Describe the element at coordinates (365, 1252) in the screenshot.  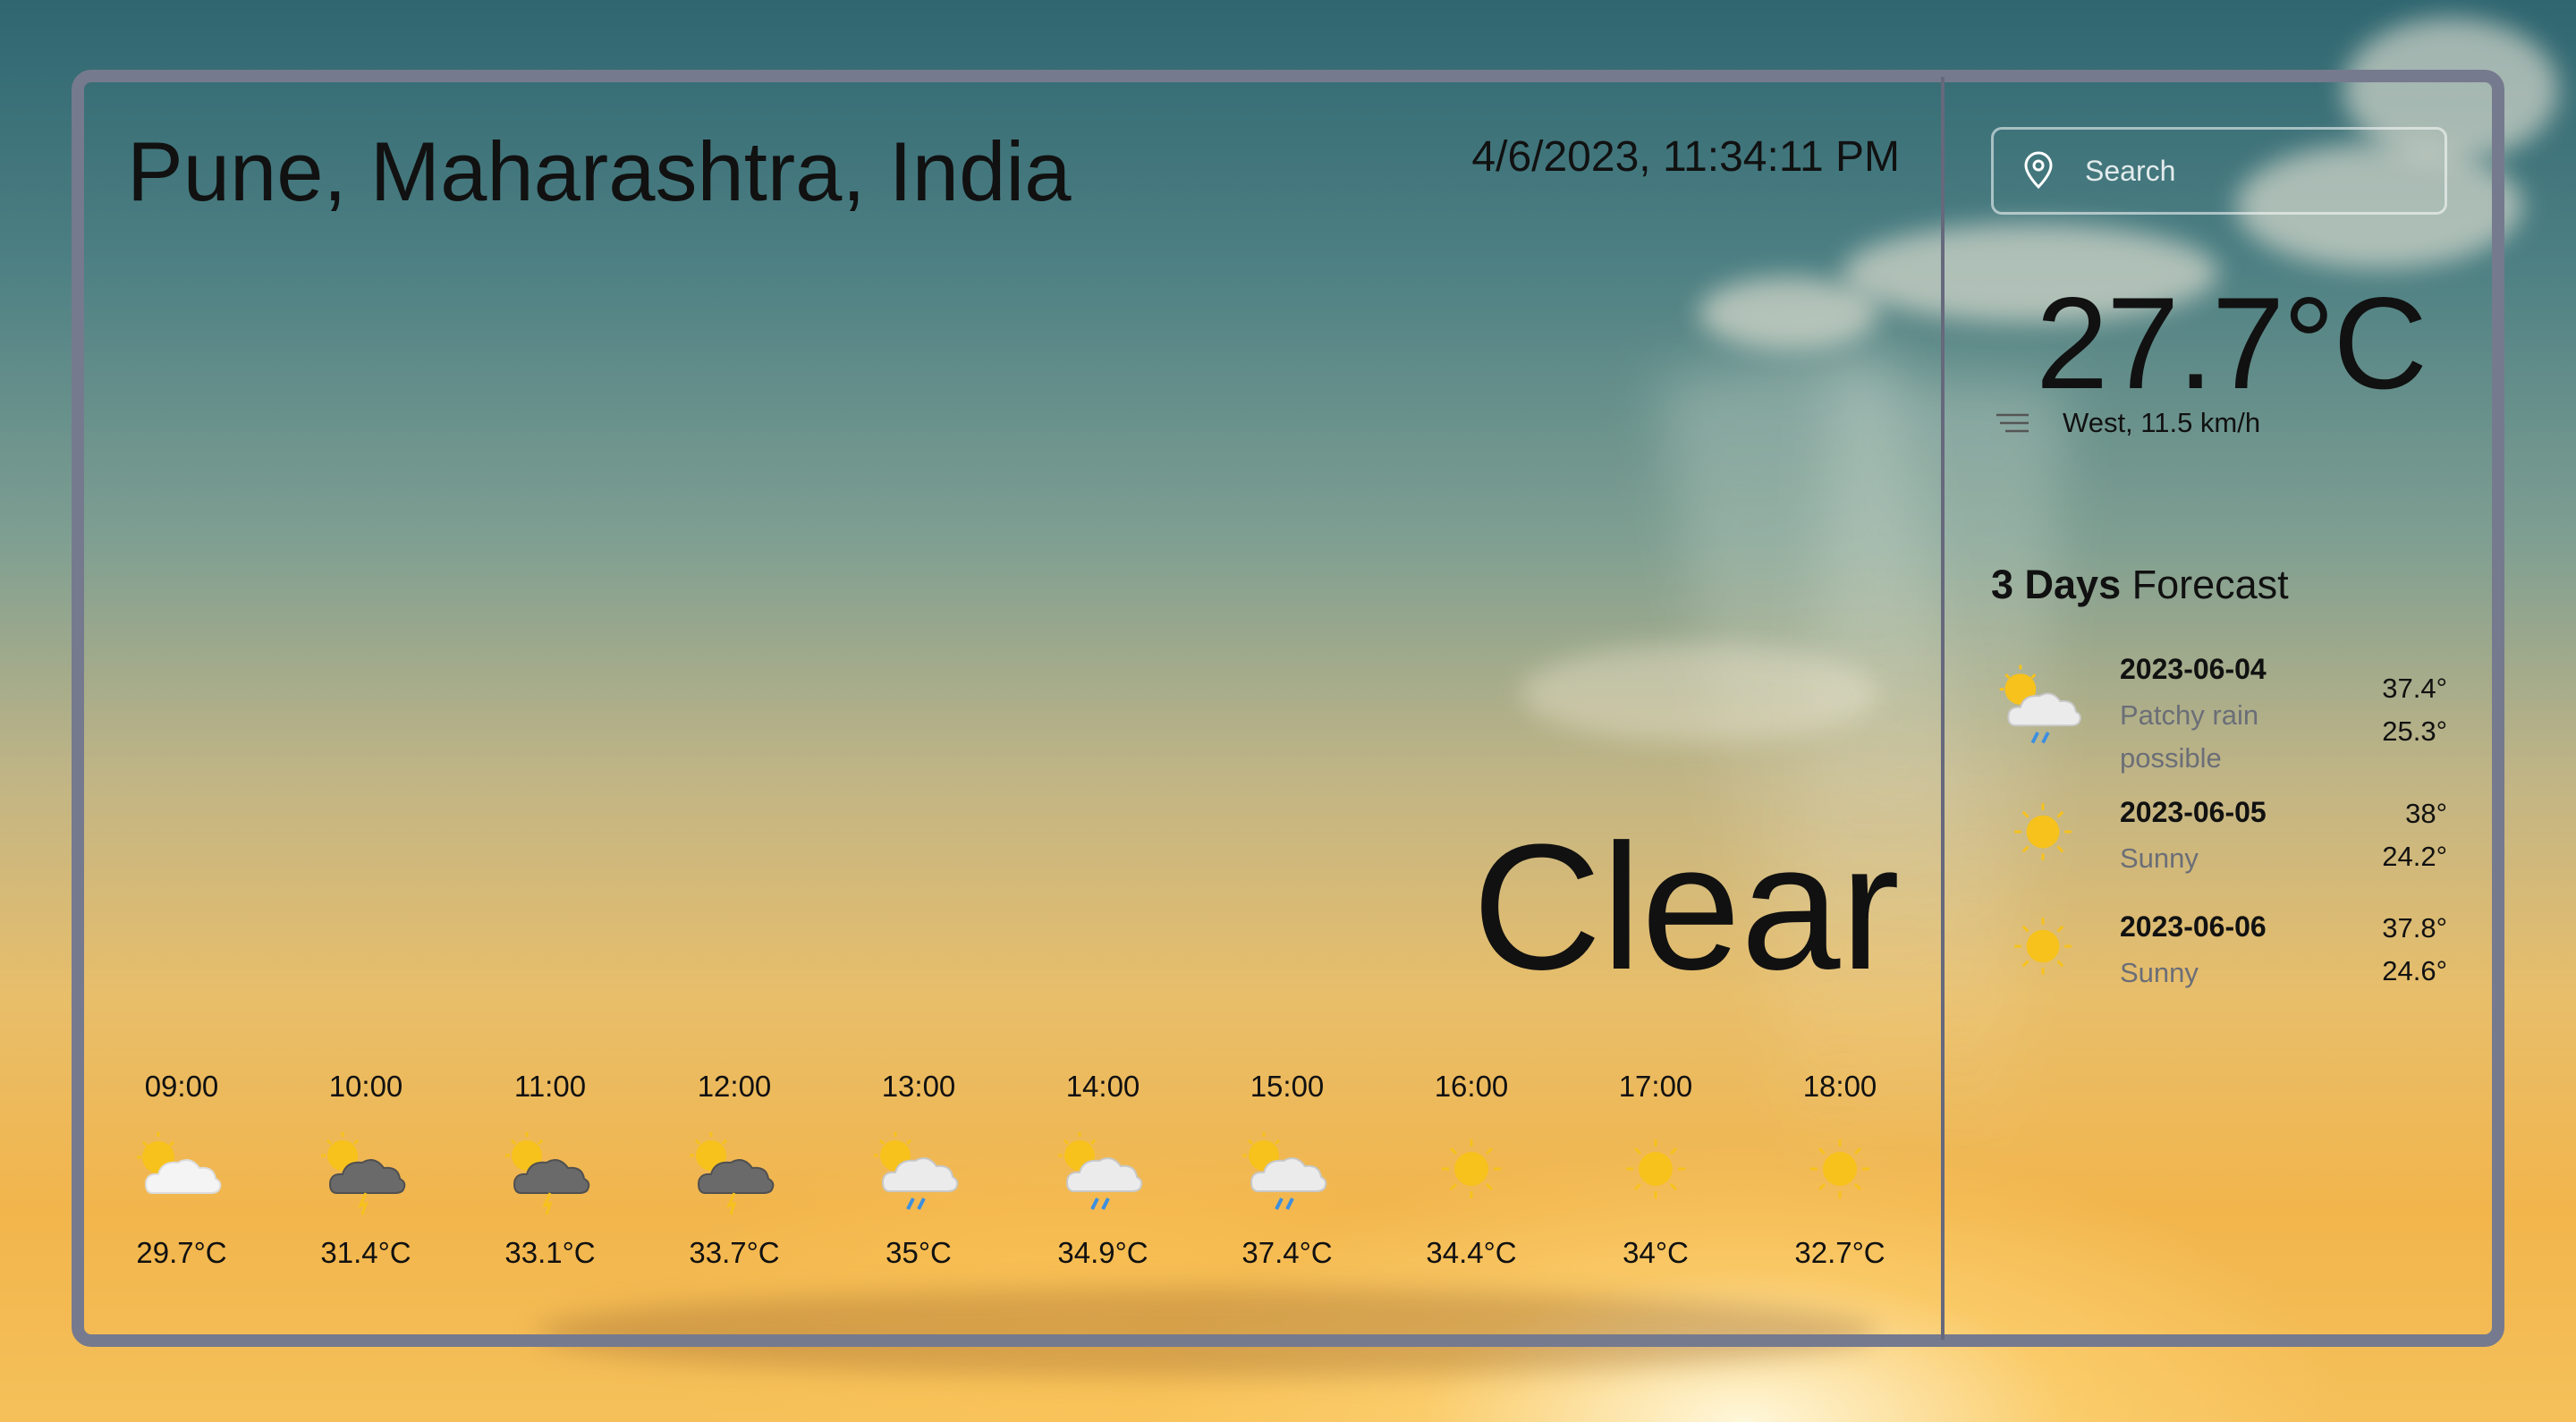
I see `hourly-temp: 31.4°C` at that location.